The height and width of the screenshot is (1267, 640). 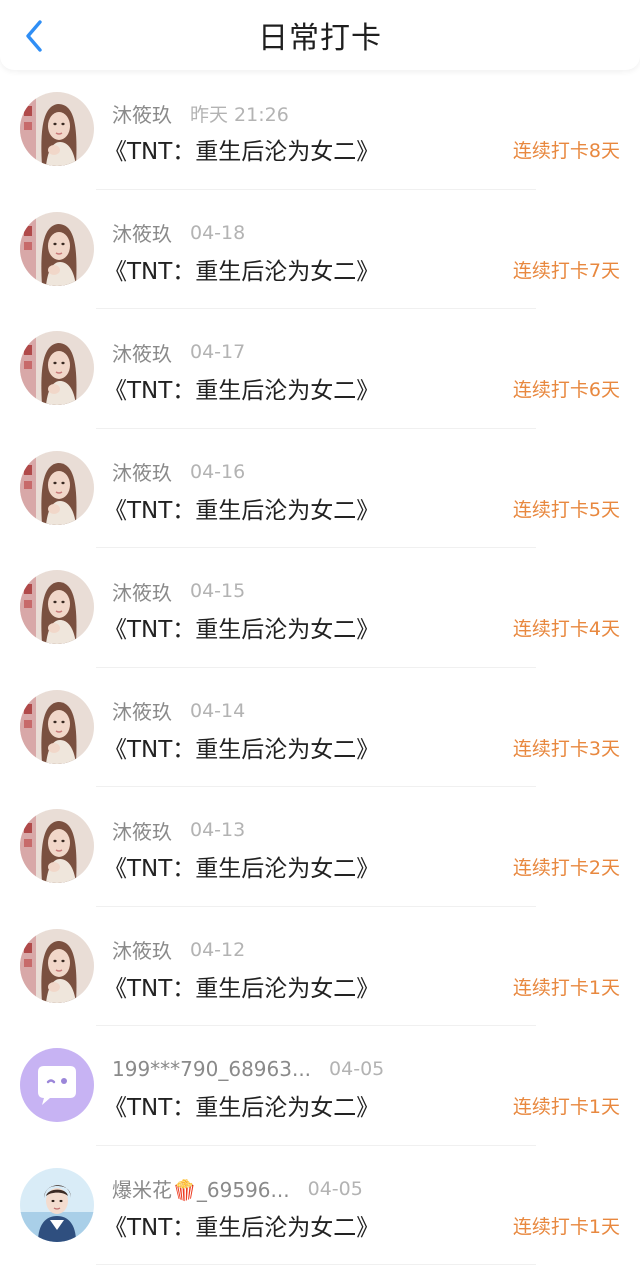 I want to click on checkin-date: 04-16, so click(x=218, y=471).